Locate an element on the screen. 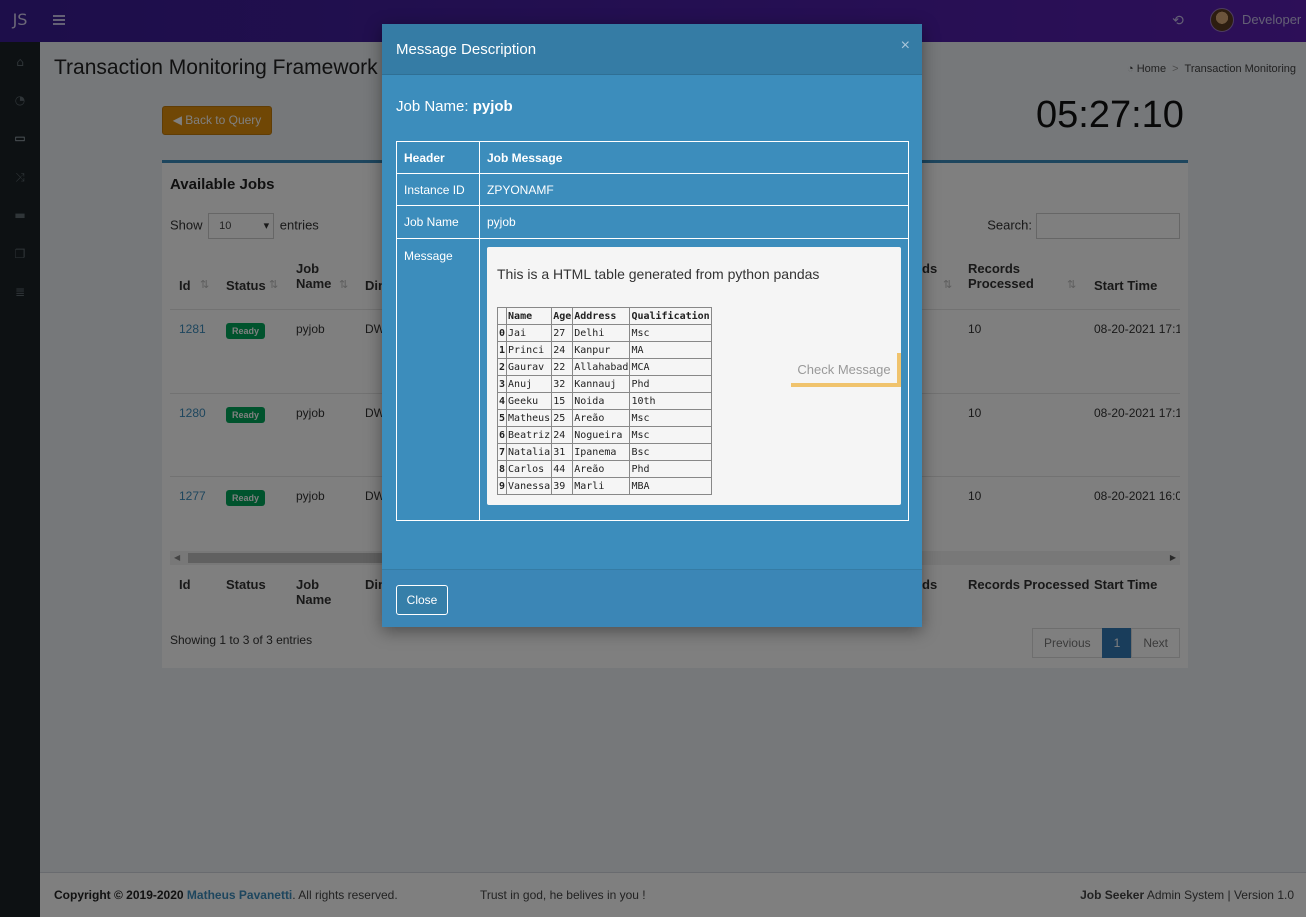  pd-cell: Beatriz is located at coordinates (529, 435).